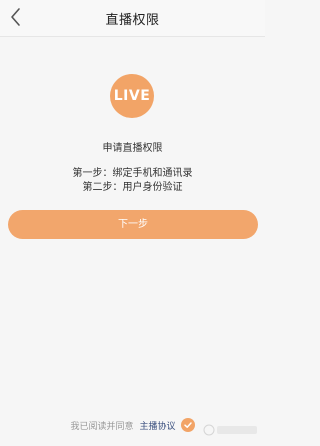 This screenshot has height=446, width=320. What do you see at coordinates (132, 181) in the screenshot?
I see `steps-list: 第一步：绑定手机和通讯录 第二步：用户身份验证` at bounding box center [132, 181].